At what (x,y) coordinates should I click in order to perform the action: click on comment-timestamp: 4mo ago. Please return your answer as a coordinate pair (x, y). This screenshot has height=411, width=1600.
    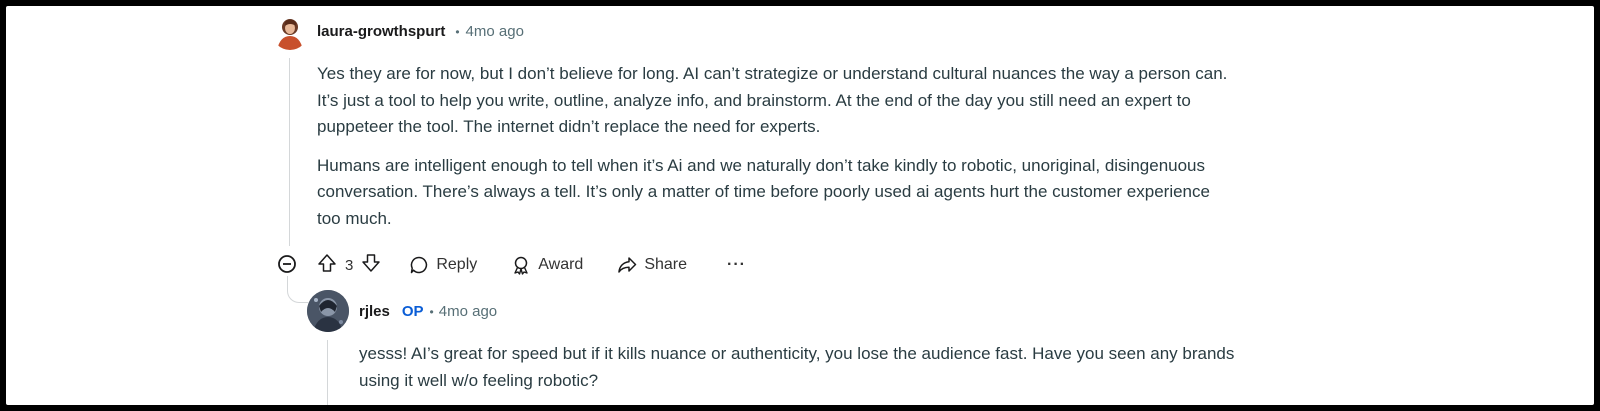
    Looking at the image, I should click on (495, 31).